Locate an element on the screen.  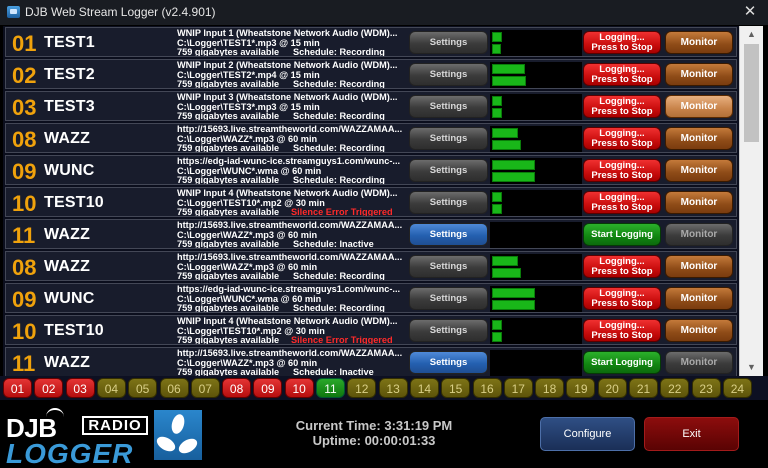
slot-tab-09: 09 is located at coordinates (268, 388).